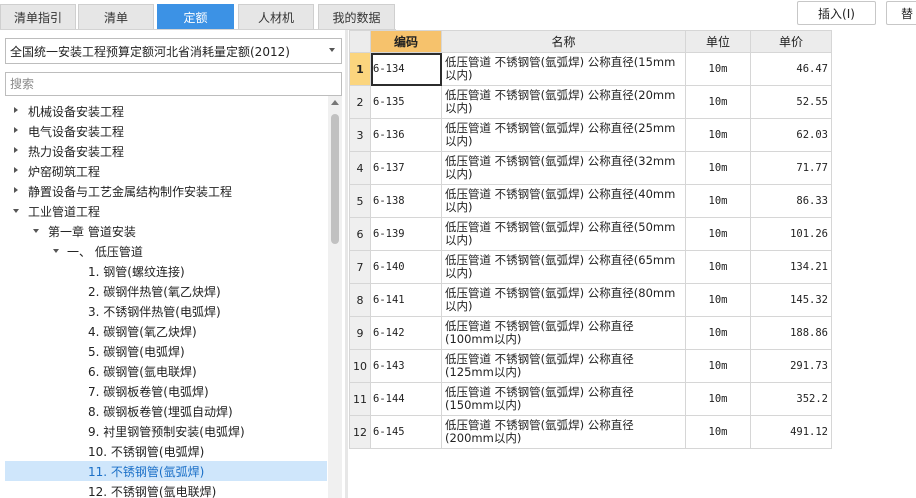 Image resolution: width=916 pixels, height=498 pixels. What do you see at coordinates (406, 69) in the screenshot?
I see `row-code: 6-134` at bounding box center [406, 69].